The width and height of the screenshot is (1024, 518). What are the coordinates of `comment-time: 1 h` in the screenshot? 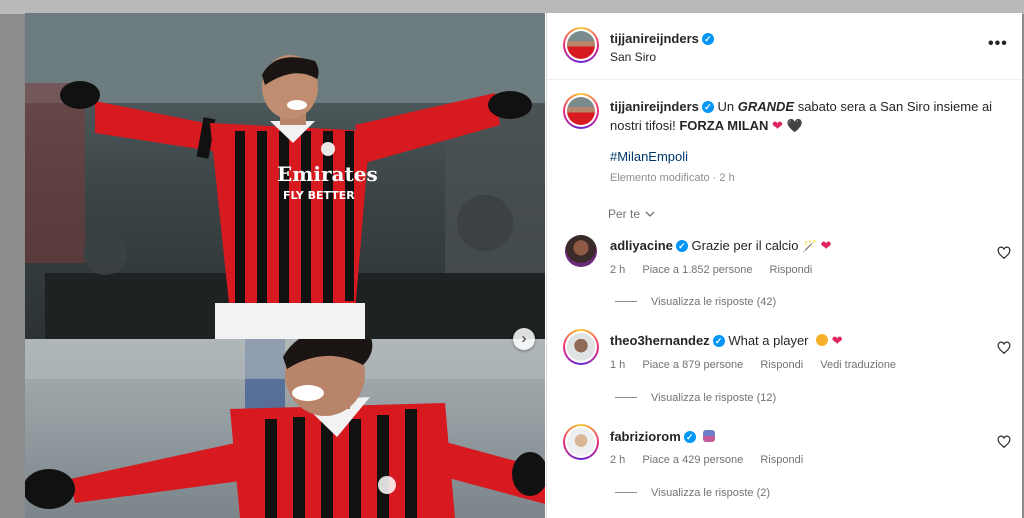 It's located at (618, 365).